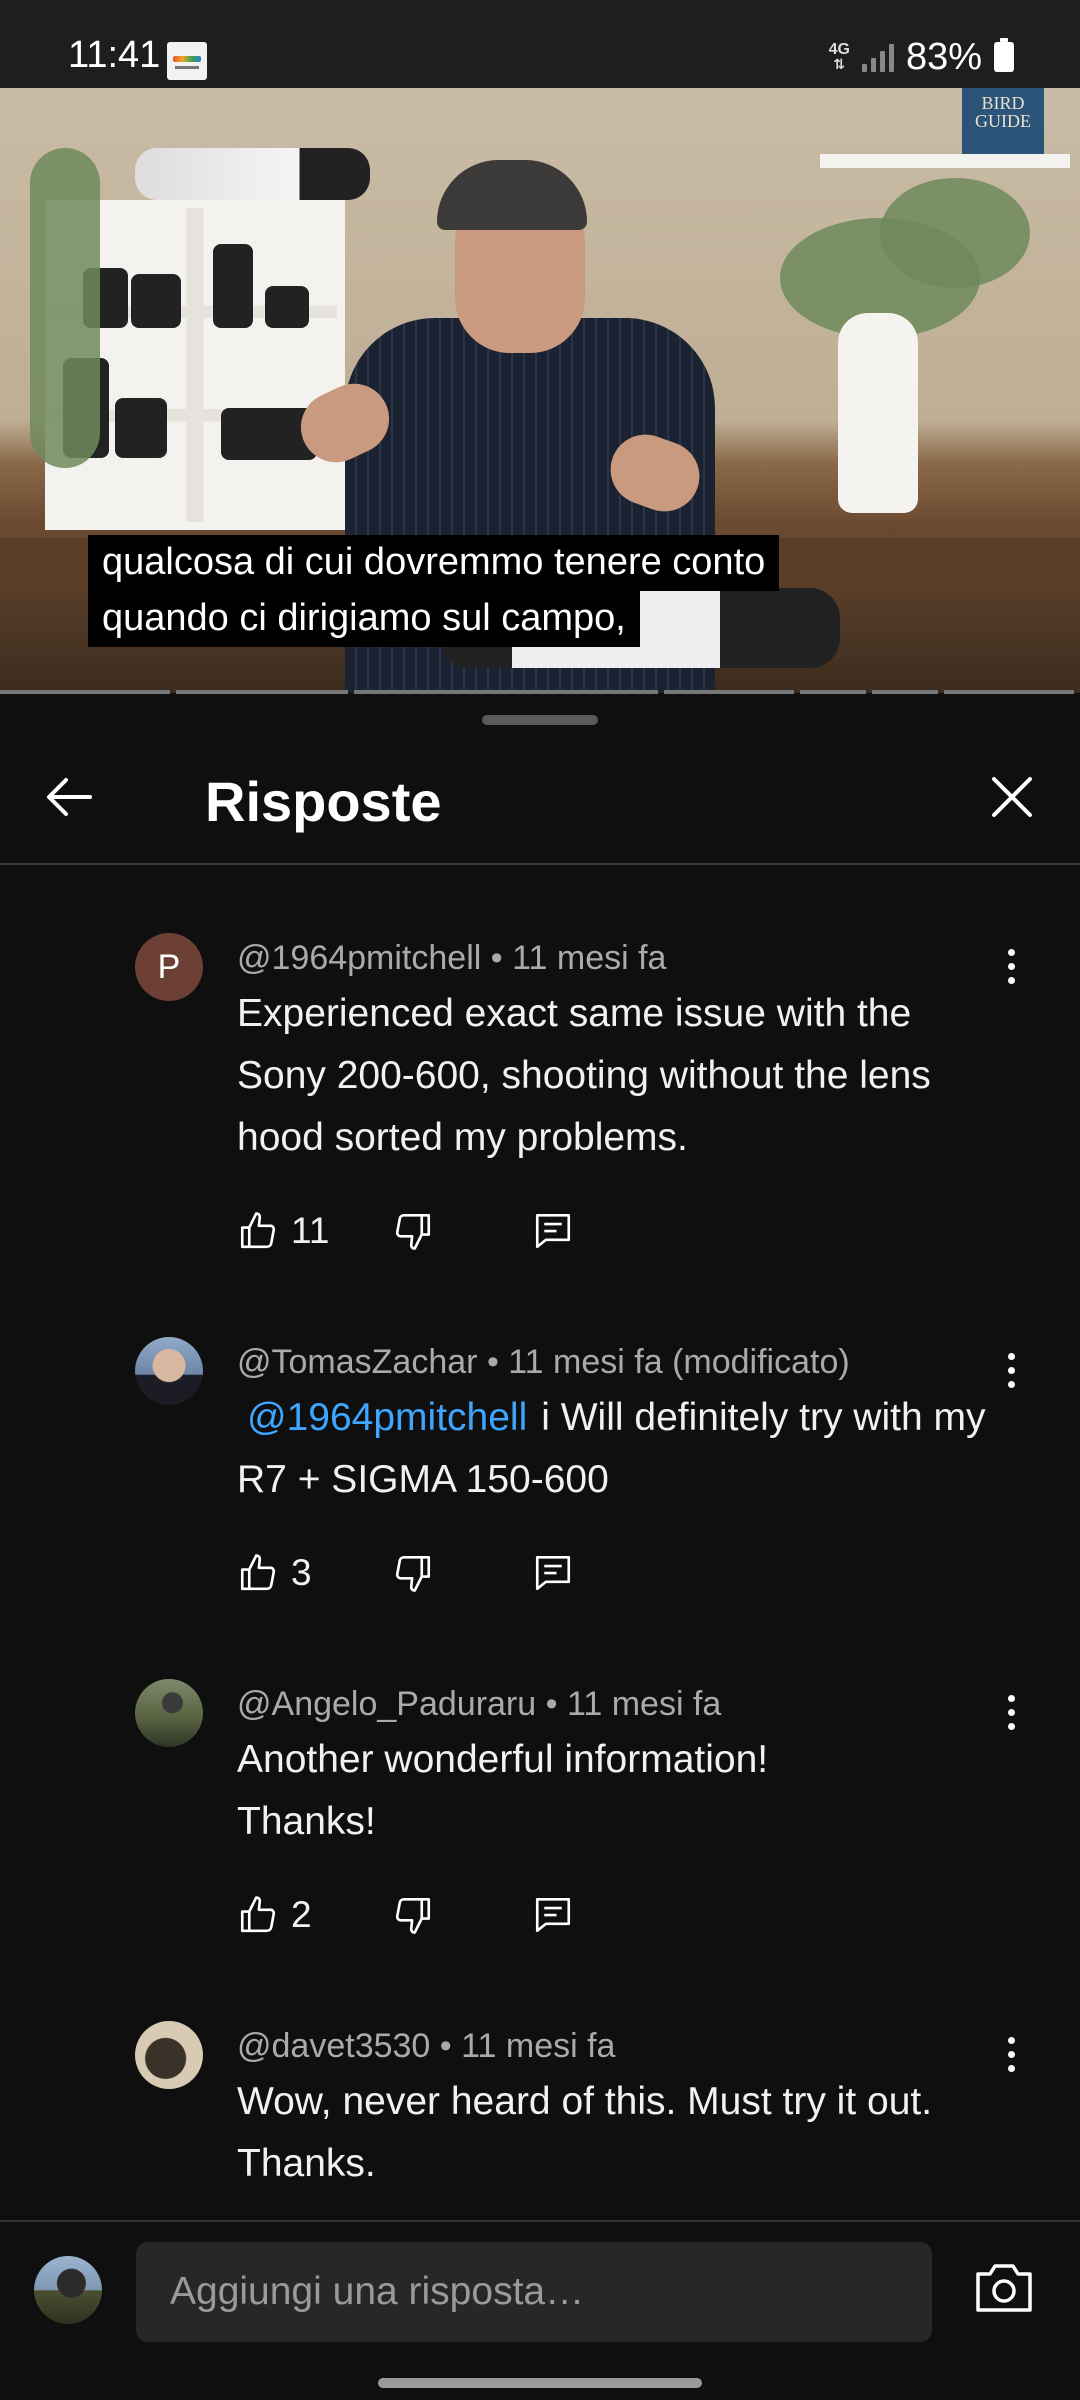 The image size is (1080, 2400). I want to click on network-4g-icon: 4G ⇅, so click(839, 56).